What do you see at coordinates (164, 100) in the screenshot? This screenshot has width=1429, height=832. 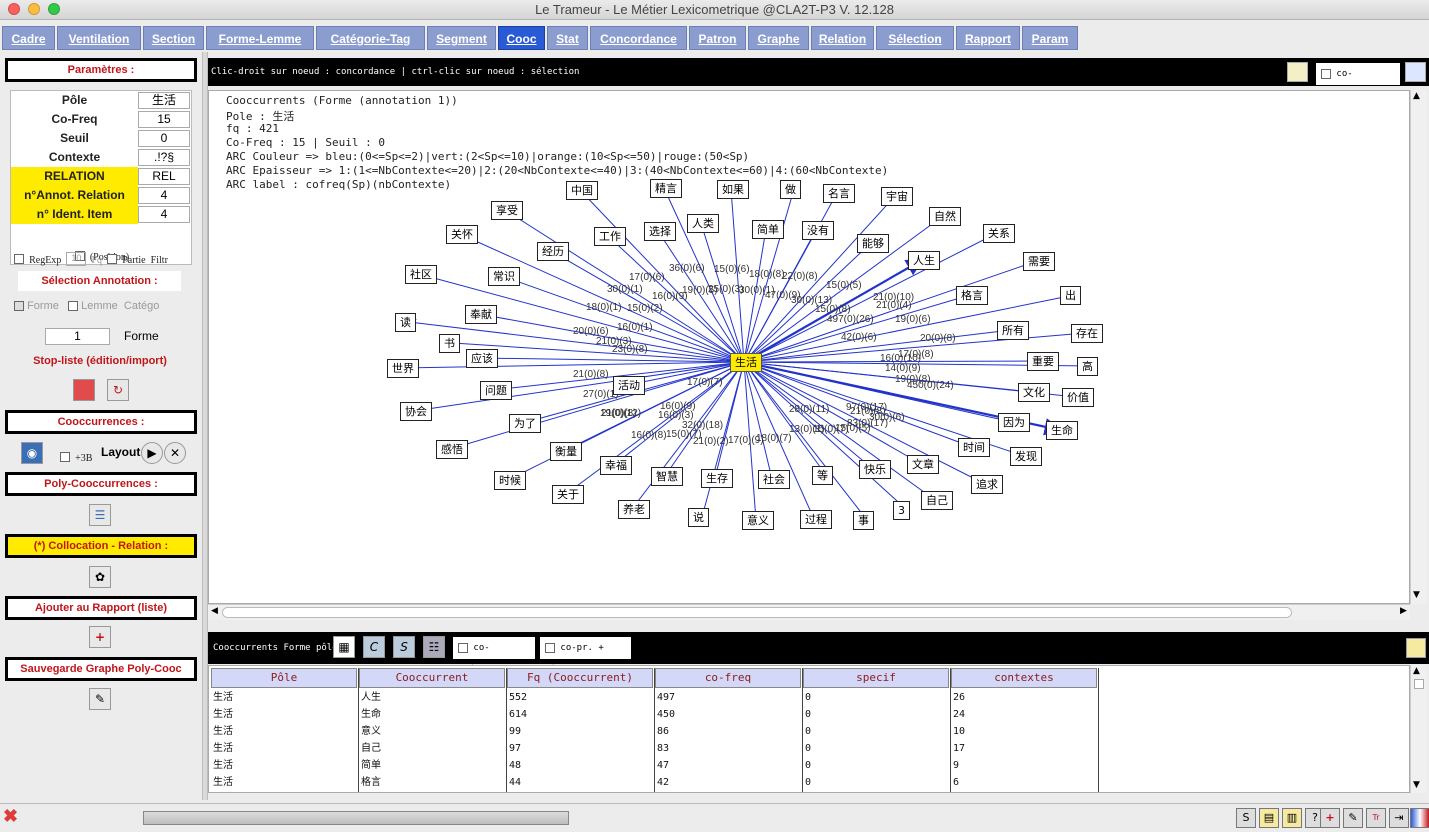 I see `param-value: 生活` at bounding box center [164, 100].